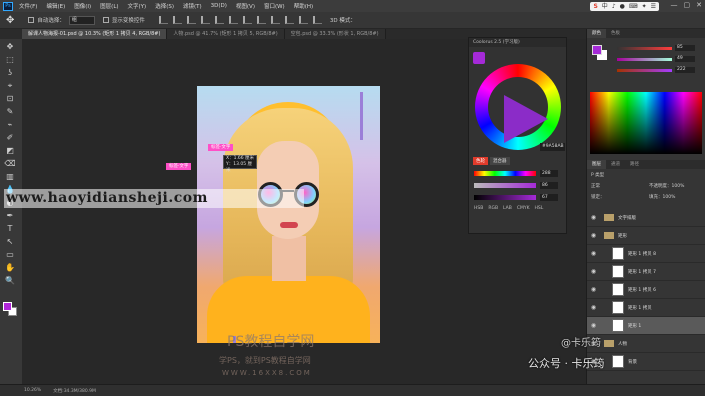  Describe the element at coordinates (505, 197) in the screenshot. I see `brightness-slider` at that location.